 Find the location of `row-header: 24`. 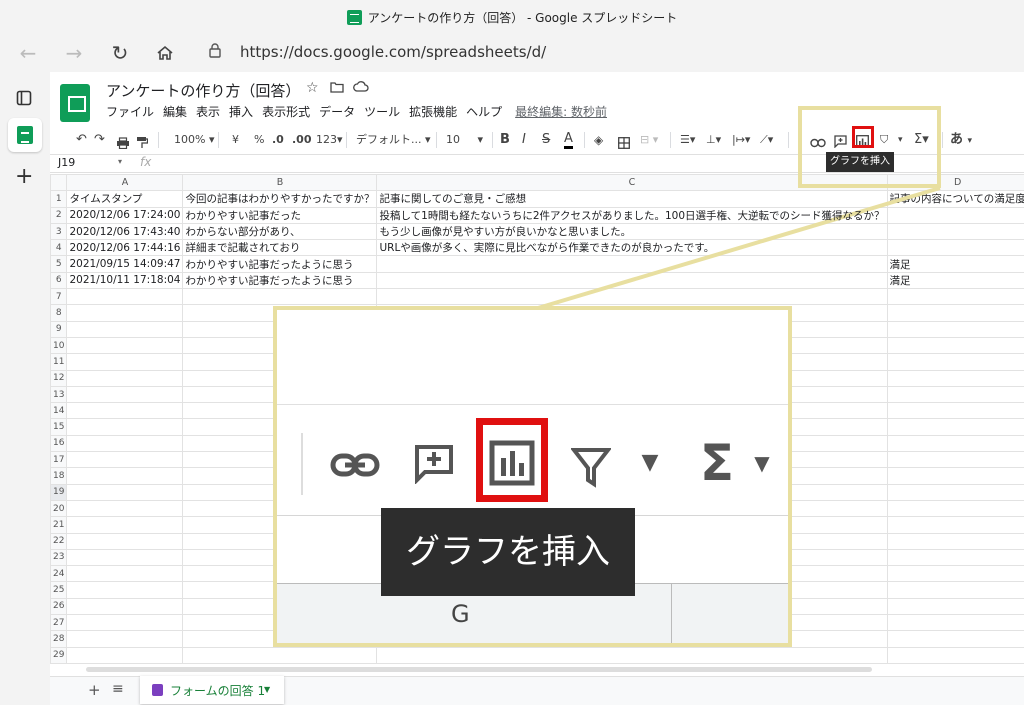

row-header: 24 is located at coordinates (59, 574).